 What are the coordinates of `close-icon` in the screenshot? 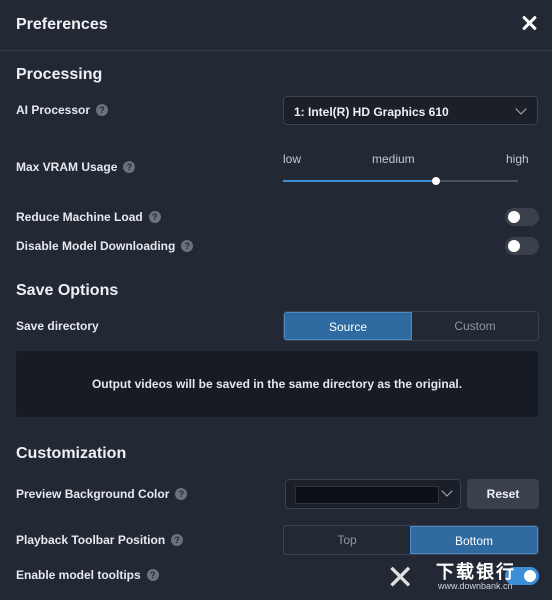 It's located at (529, 23).